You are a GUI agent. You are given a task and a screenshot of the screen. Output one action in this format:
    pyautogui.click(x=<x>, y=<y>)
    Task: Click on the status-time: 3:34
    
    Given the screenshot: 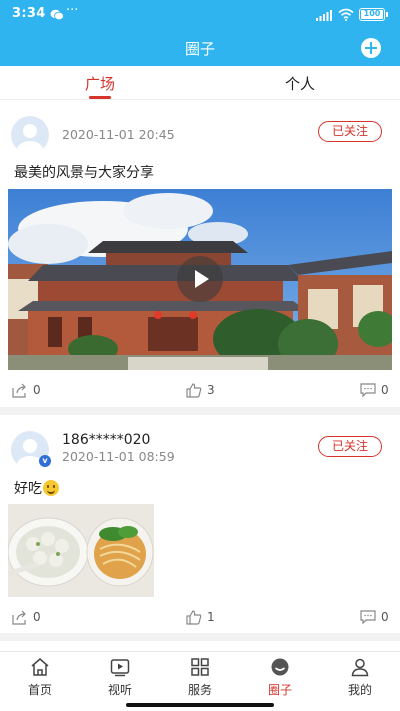 What is the action you would take?
    pyautogui.click(x=29, y=13)
    